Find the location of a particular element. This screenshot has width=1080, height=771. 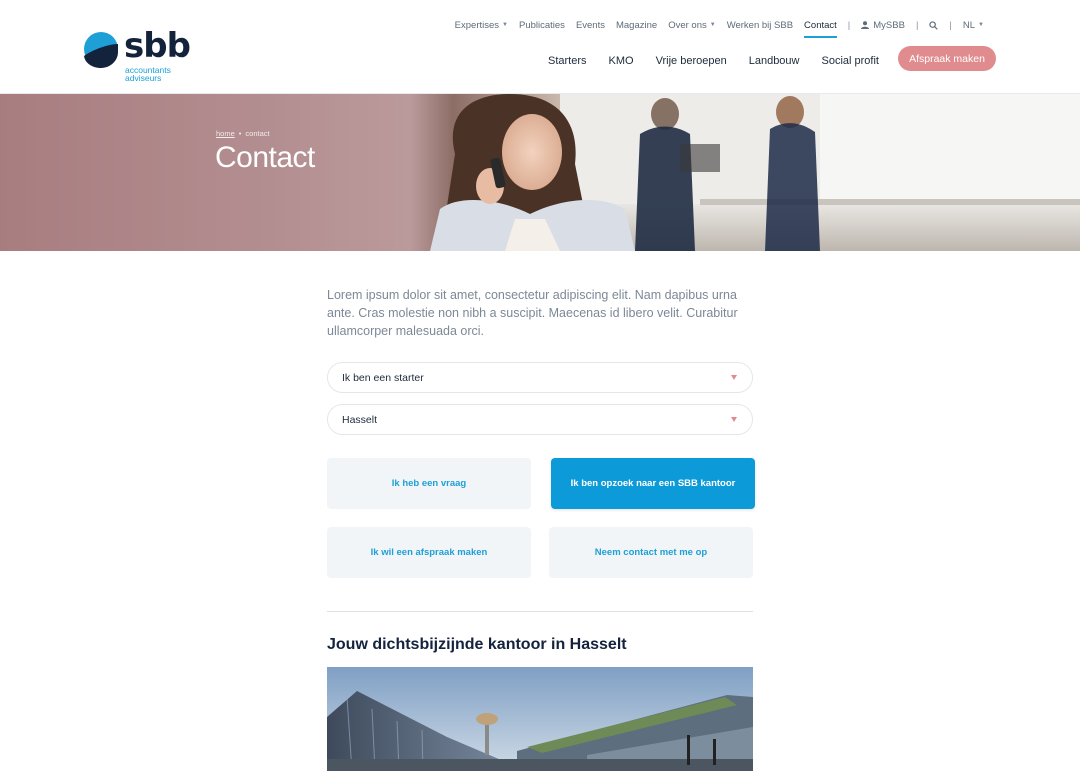

topnav-publicaties: Publicaties is located at coordinates (542, 25).